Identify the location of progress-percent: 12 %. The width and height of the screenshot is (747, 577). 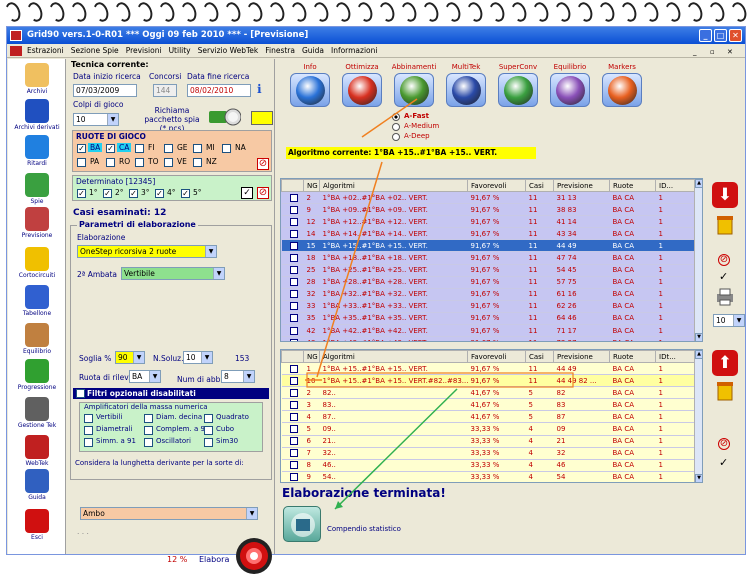
(177, 559).